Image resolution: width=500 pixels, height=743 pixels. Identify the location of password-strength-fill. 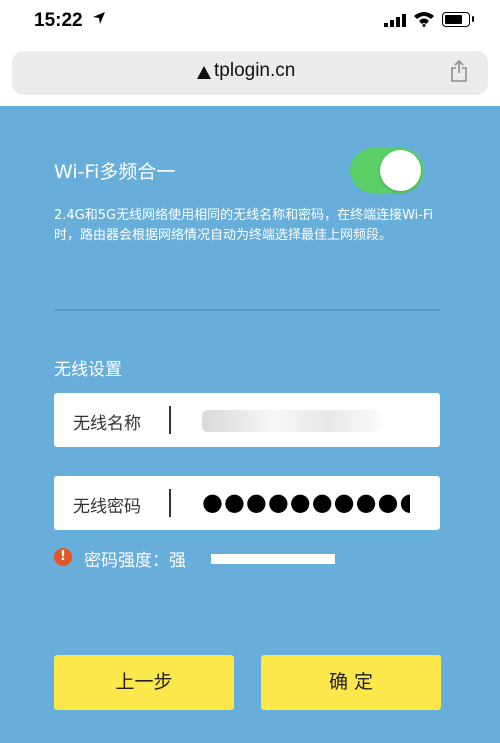
(273, 559).